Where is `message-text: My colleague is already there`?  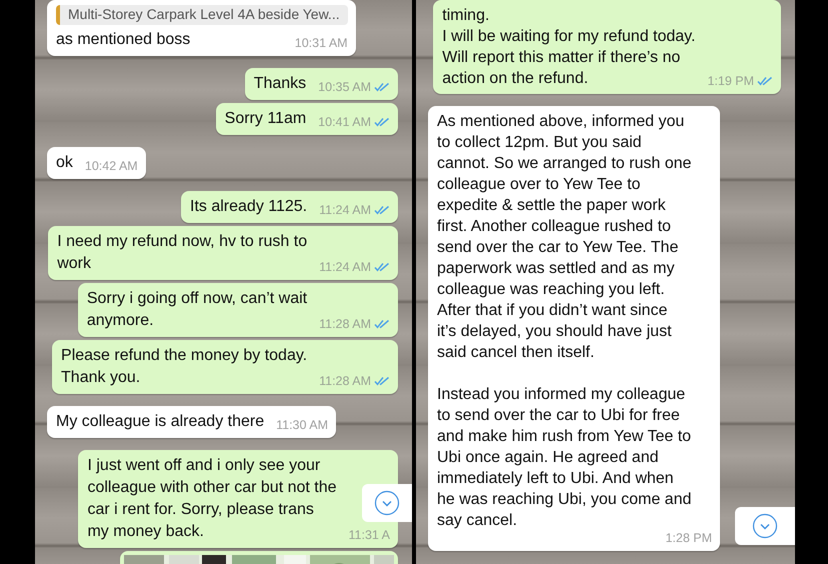 message-text: My colleague is already there is located at coordinates (160, 422).